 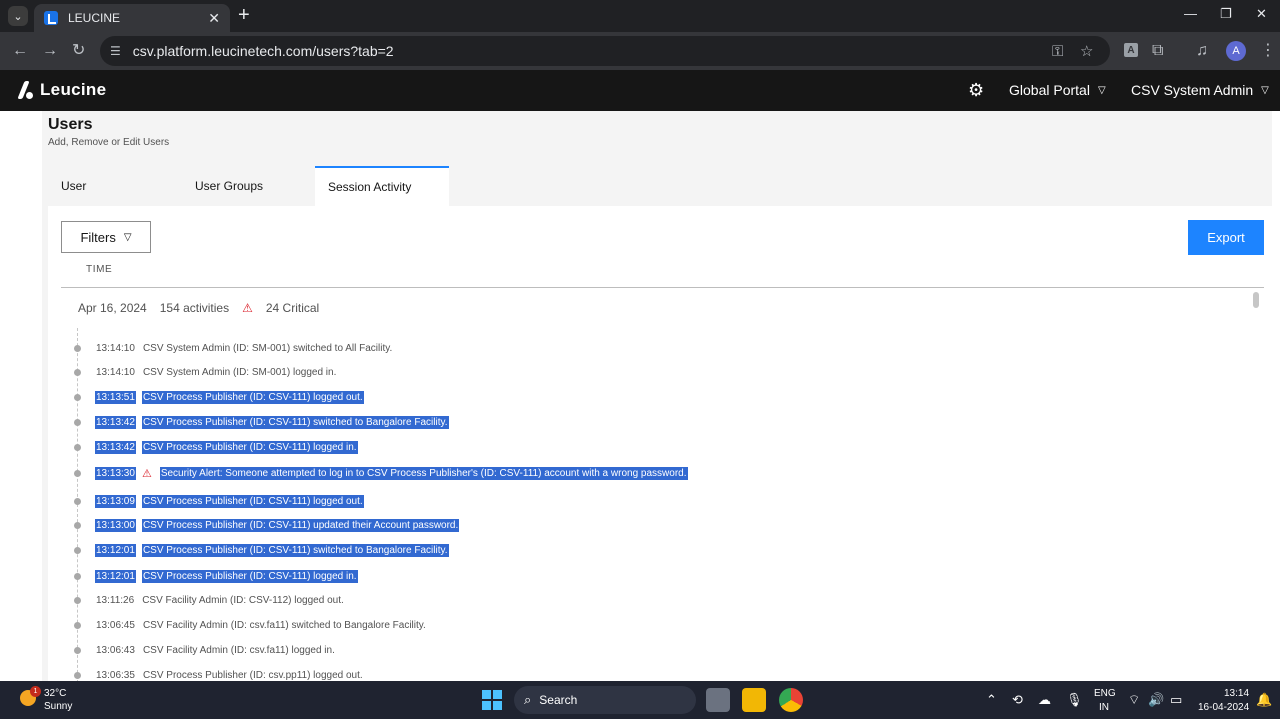 I want to click on user-menu-dropdown: CSV System Admin ▽, so click(x=1200, y=90).